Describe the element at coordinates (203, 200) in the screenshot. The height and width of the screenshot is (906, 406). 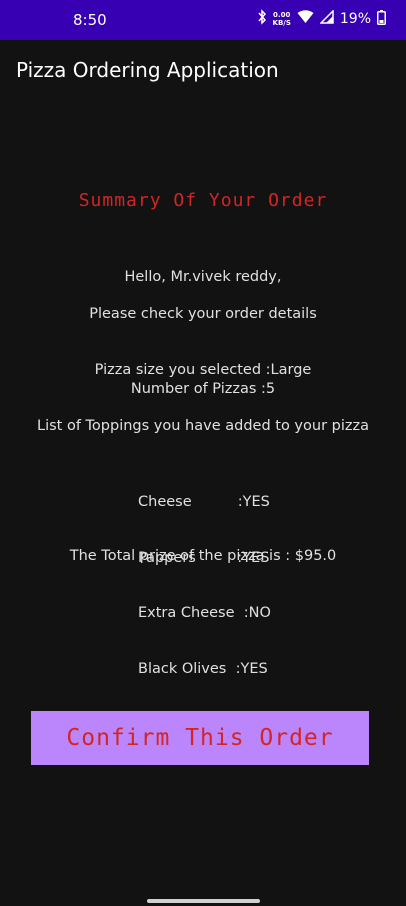
I see `summary-heading: Summary Of Your Order` at that location.